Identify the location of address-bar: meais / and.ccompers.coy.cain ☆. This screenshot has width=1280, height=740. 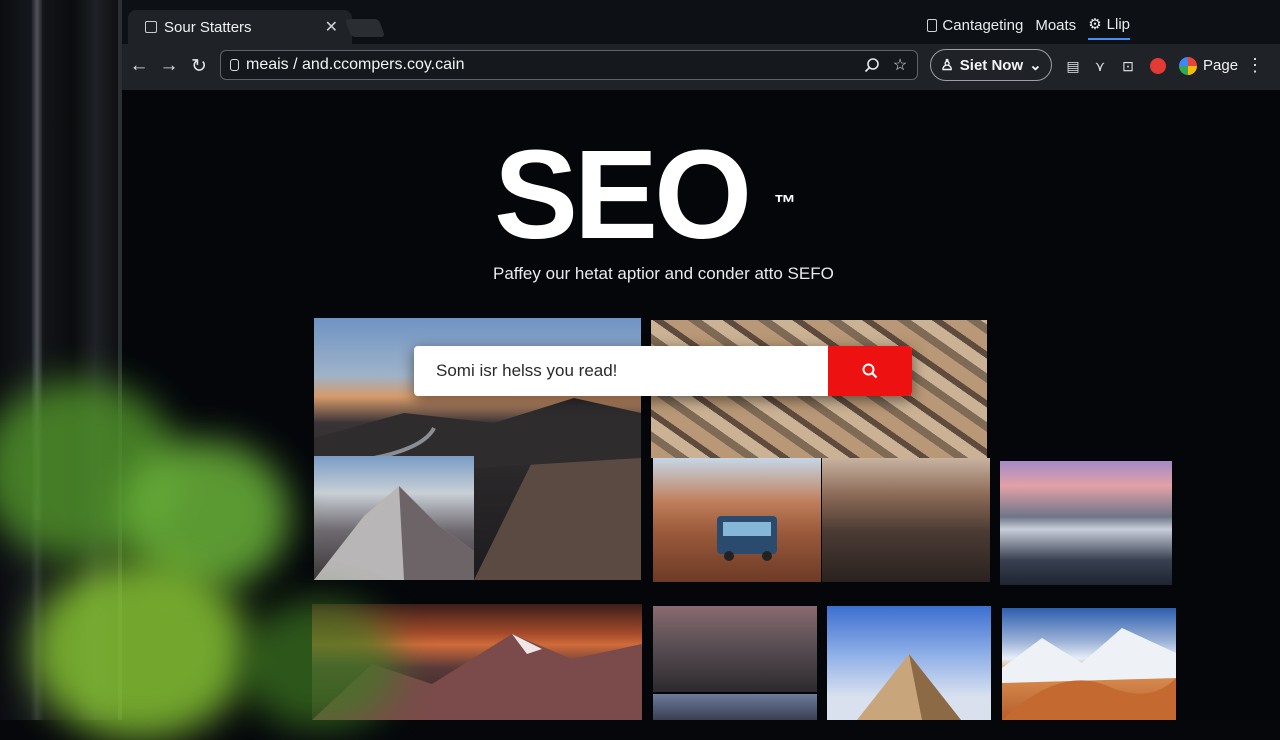
(569, 65).